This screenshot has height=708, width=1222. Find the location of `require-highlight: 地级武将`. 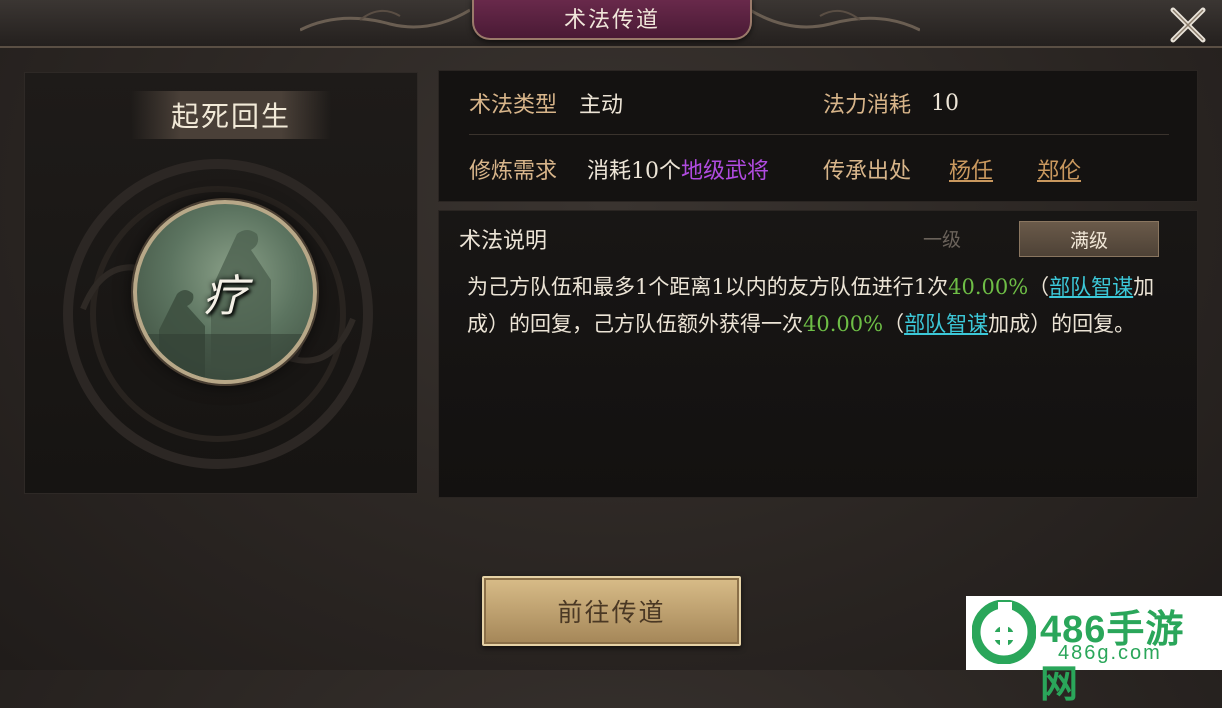

require-highlight: 地级武将 is located at coordinates (725, 171).